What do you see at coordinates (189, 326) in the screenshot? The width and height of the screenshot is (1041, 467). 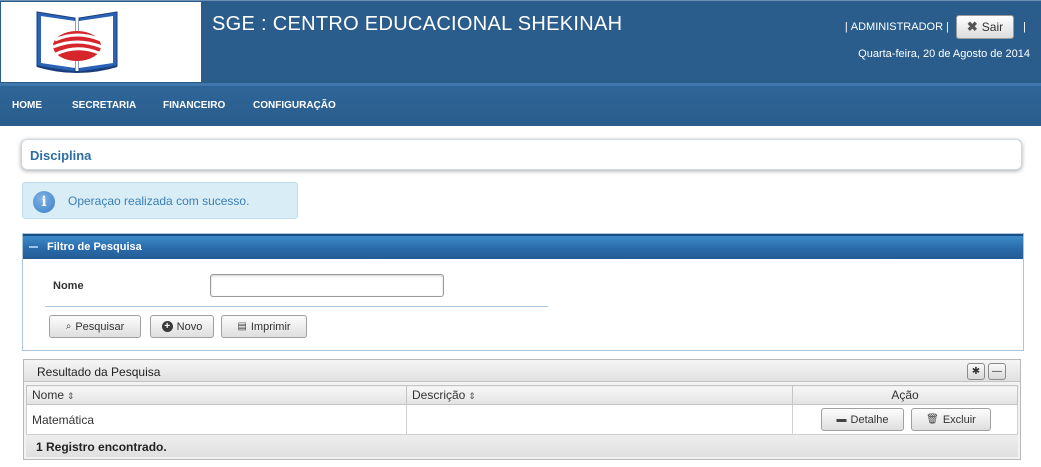 I see `new-label: Novo` at bounding box center [189, 326].